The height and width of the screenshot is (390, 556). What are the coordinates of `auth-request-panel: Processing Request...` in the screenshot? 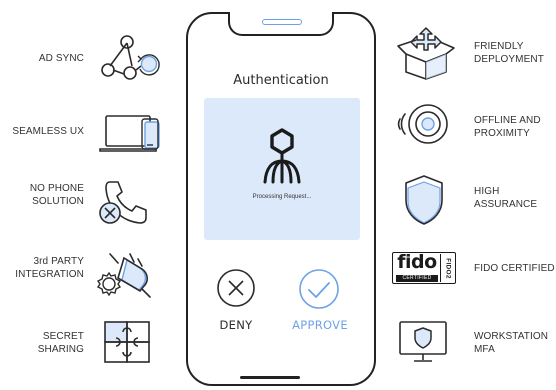 It's located at (282, 169).